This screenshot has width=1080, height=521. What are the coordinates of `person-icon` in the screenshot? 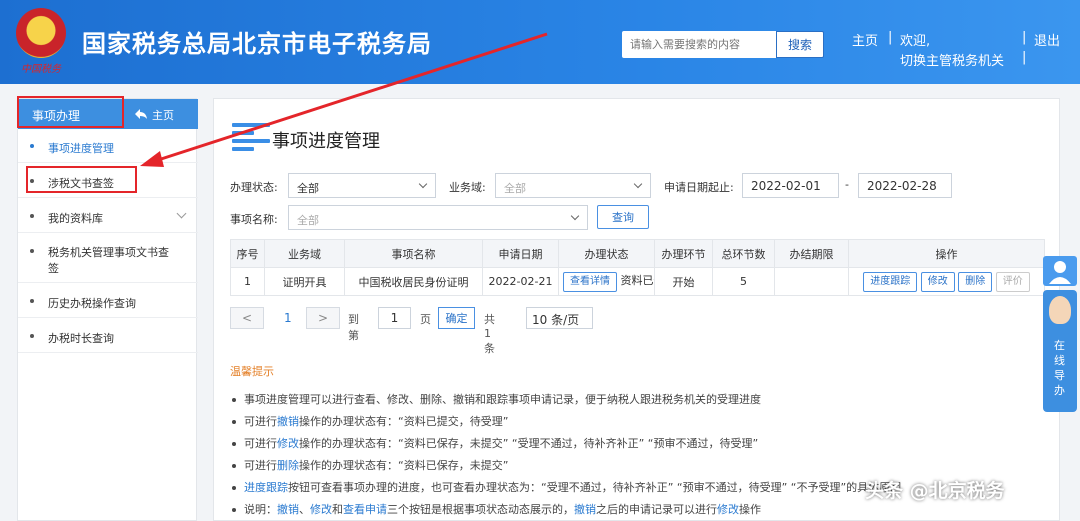 It's located at (1060, 272).